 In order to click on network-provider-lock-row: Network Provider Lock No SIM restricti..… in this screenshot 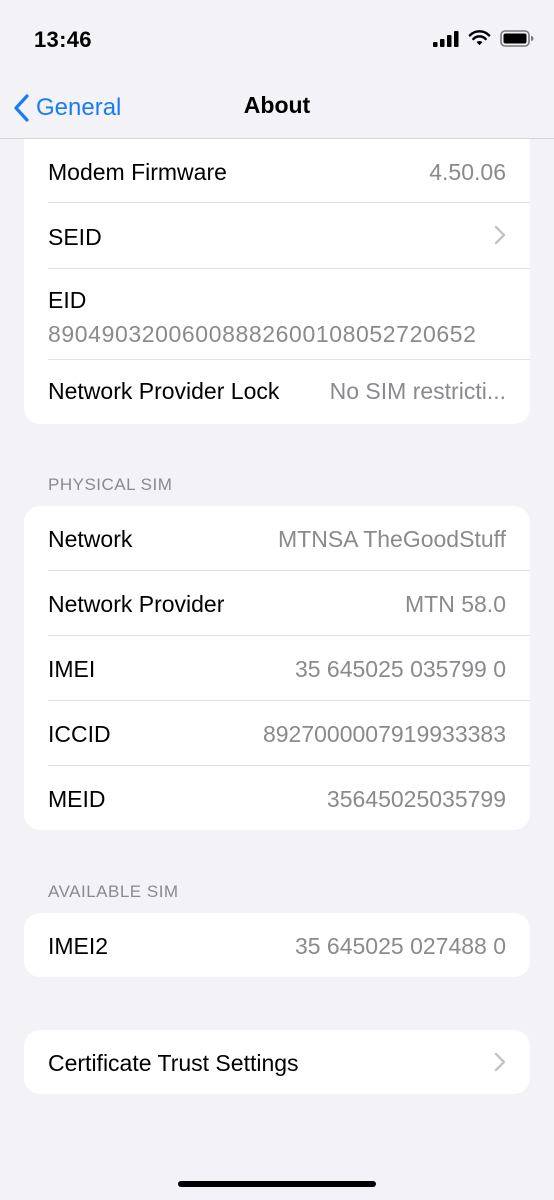, I will do `click(277, 392)`.